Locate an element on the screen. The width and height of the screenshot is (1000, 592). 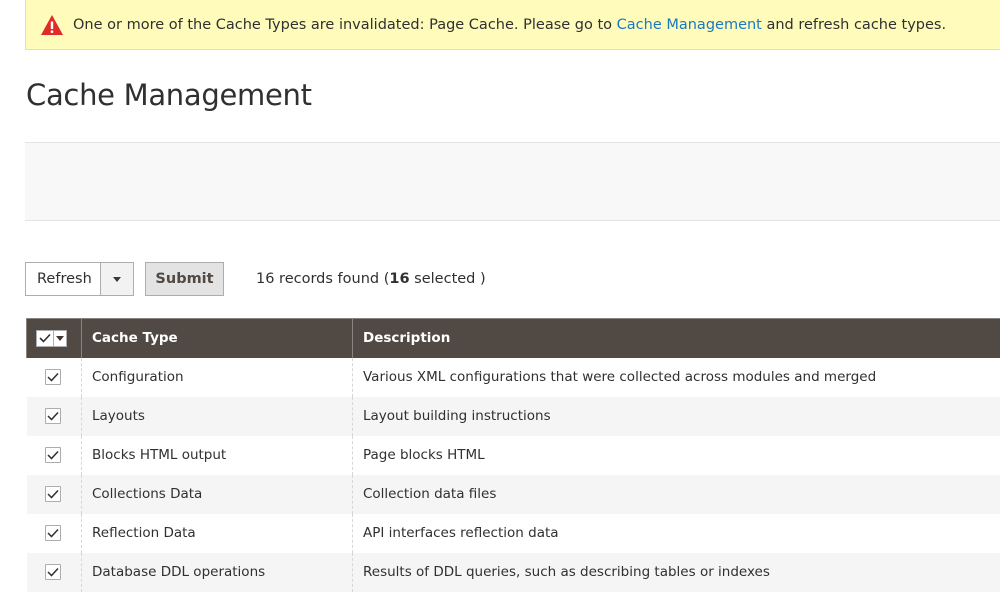
page-title: Cache Management is located at coordinates (169, 95).